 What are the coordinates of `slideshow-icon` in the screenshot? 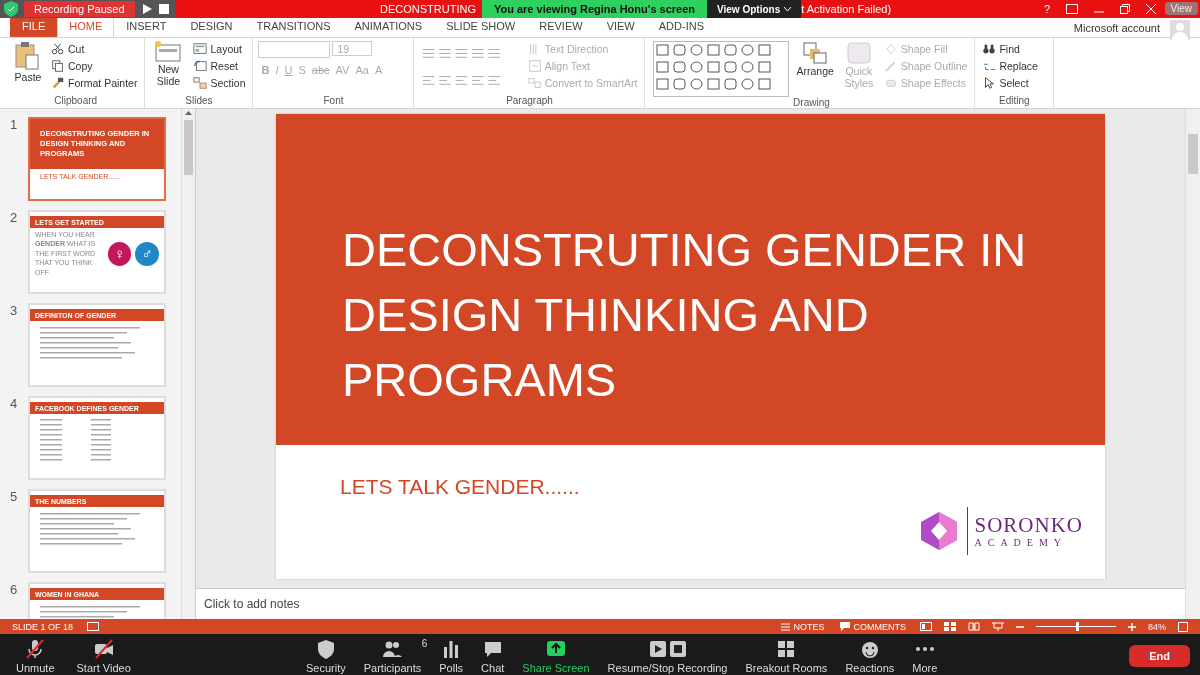 It's located at (998, 626).